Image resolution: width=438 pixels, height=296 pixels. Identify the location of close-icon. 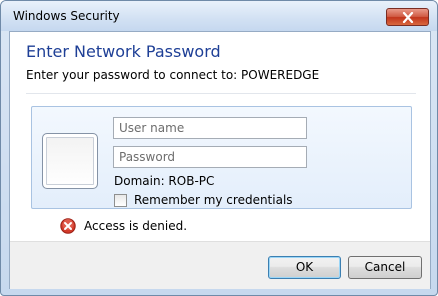
(408, 17).